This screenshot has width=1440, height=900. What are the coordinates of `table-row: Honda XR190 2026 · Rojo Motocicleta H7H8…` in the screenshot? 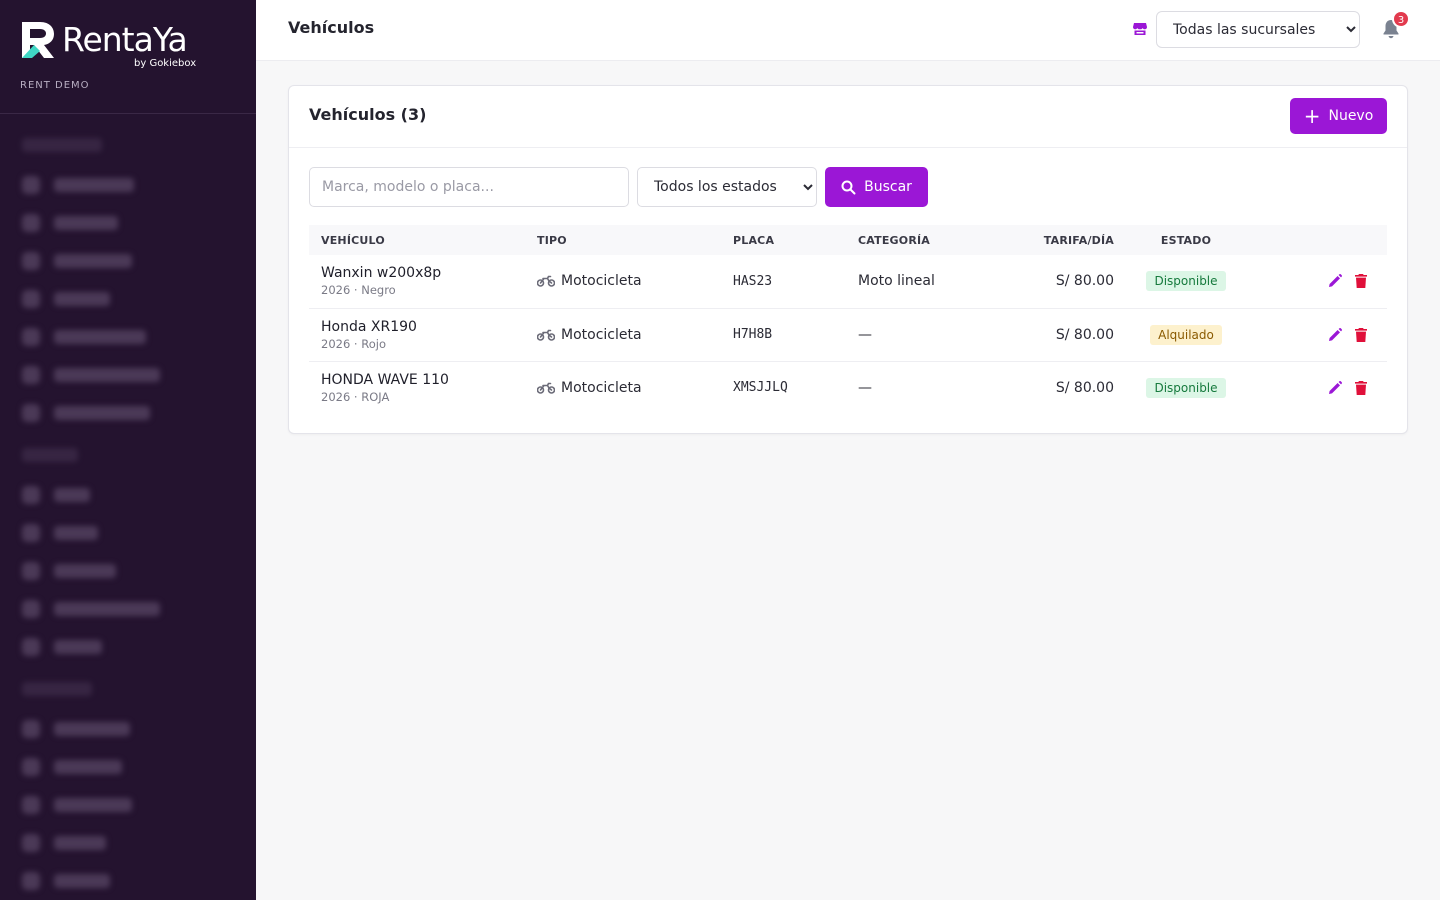 It's located at (848, 335).